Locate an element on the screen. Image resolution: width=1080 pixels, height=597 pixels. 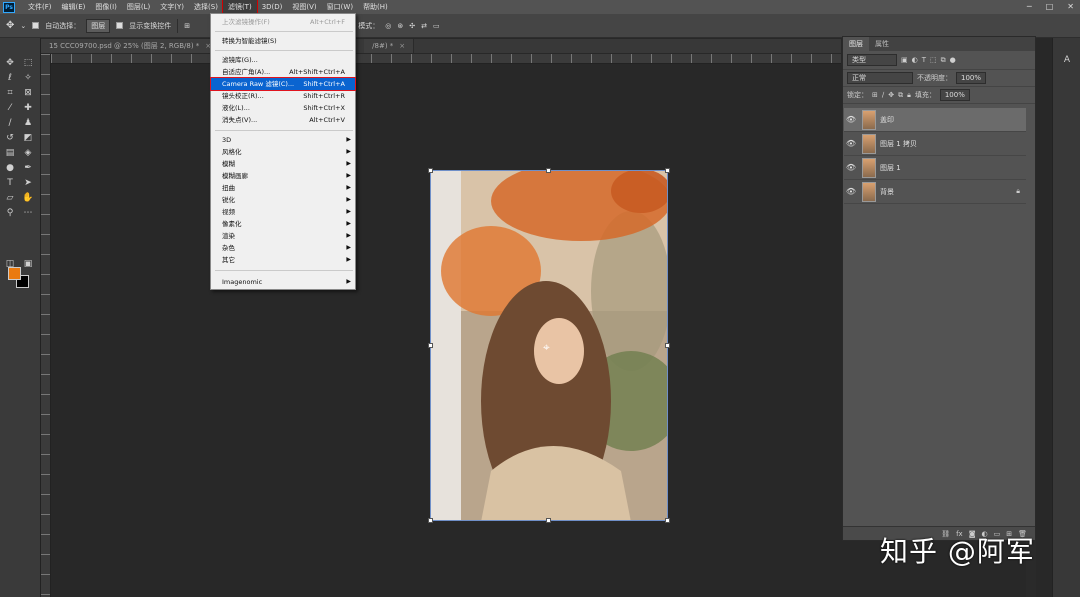
hand-tool-icon: ✋ is located at coordinates (28, 198).